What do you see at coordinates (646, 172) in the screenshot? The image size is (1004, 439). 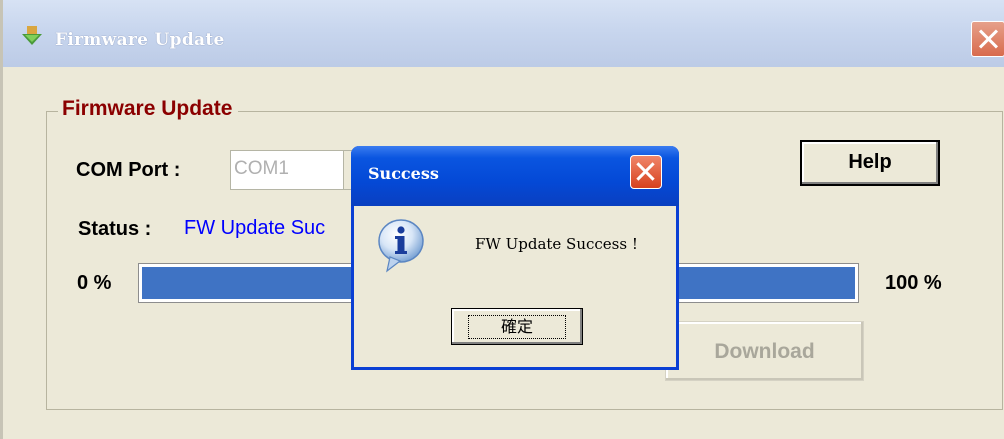 I see `dialog-close-icon` at bounding box center [646, 172].